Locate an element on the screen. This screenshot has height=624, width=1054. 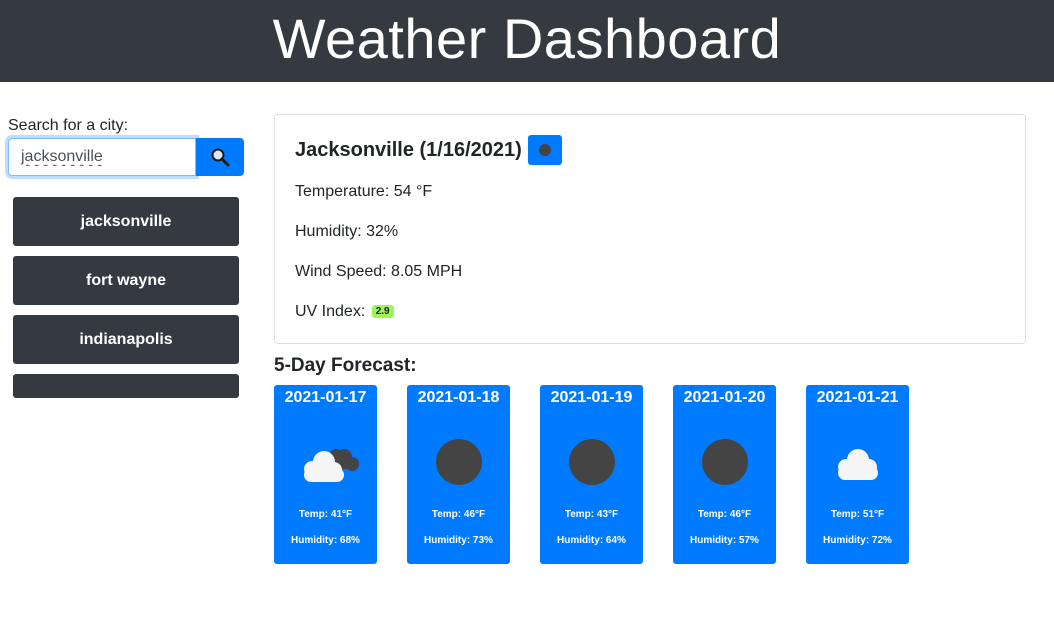
forecast-card: 2021-01-20 Temp: 46°F Humidity: 57% is located at coordinates (724, 474).